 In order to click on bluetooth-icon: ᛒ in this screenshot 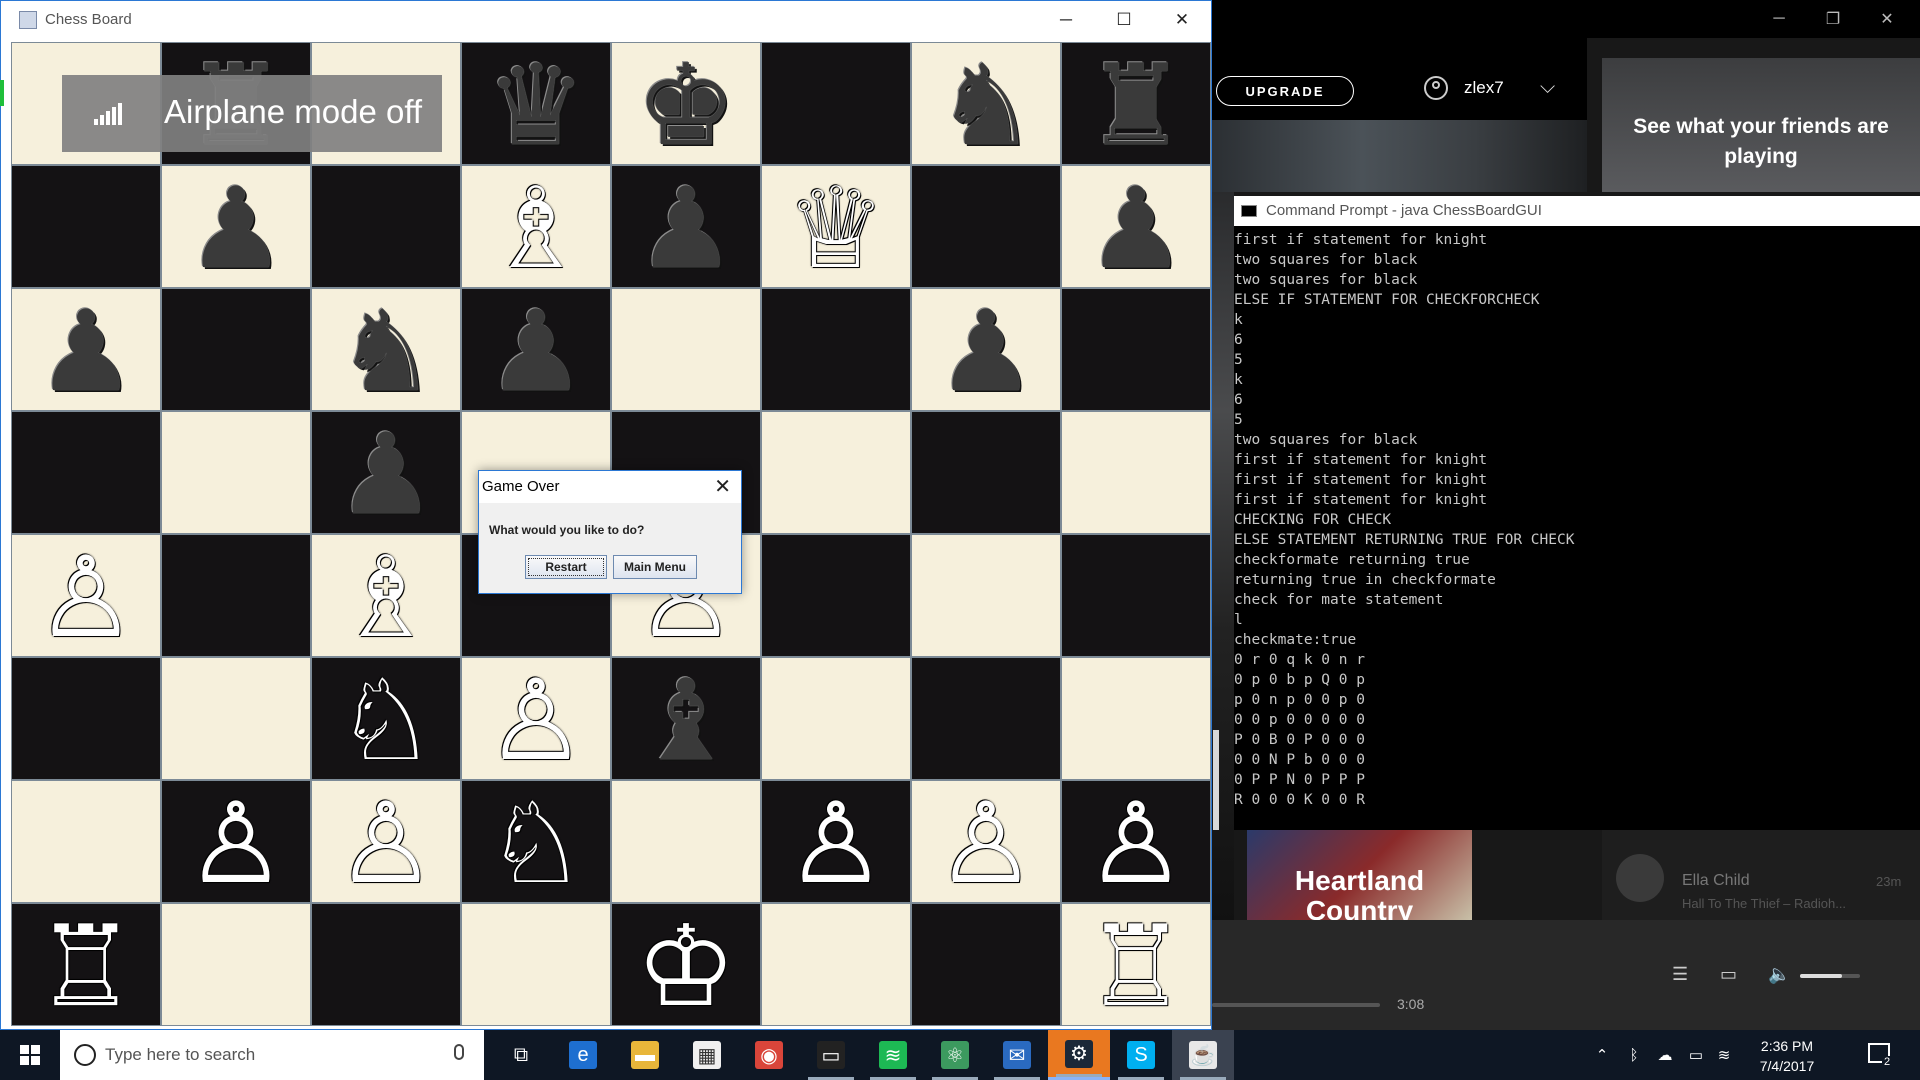, I will do `click(1634, 1055)`.